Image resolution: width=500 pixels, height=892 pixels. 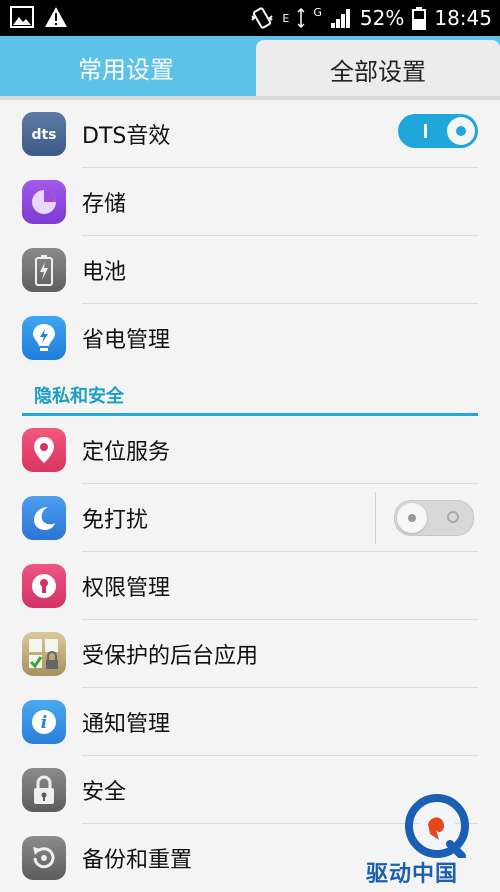 I want to click on settings-row-label: 通知管理, so click(x=126, y=724).